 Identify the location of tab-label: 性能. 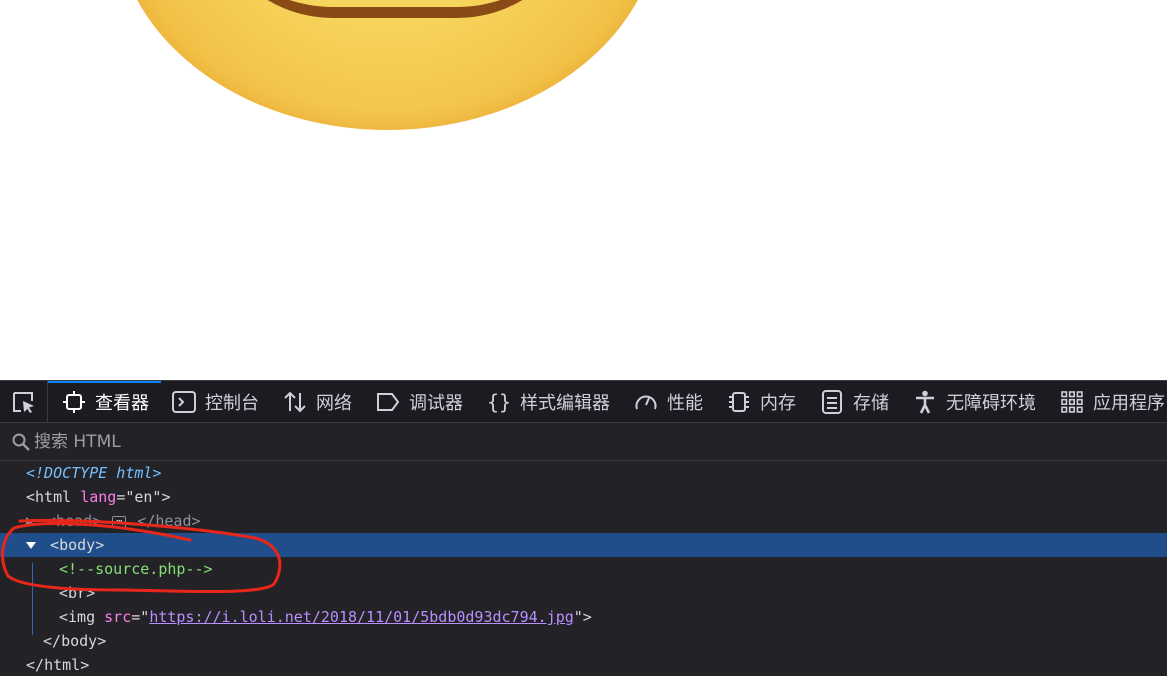
(685, 403).